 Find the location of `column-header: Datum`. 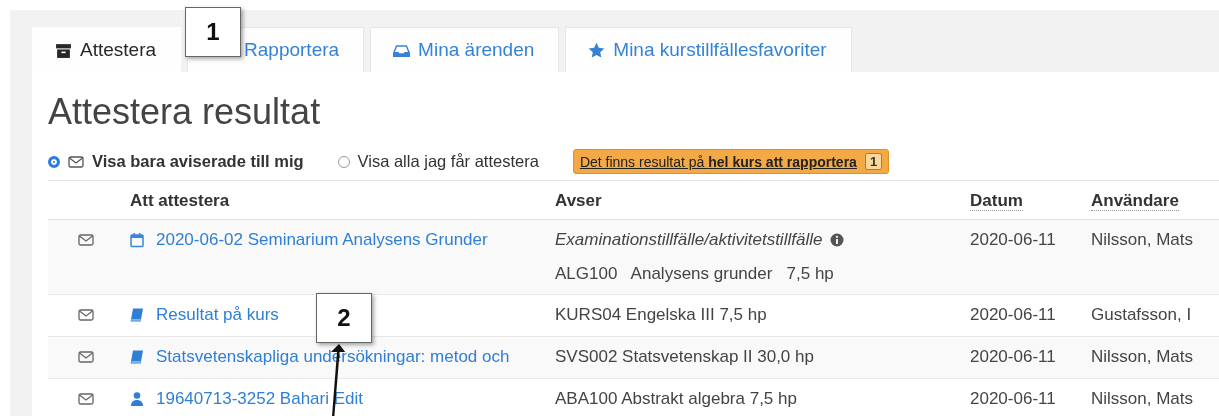

column-header: Datum is located at coordinates (996, 201).